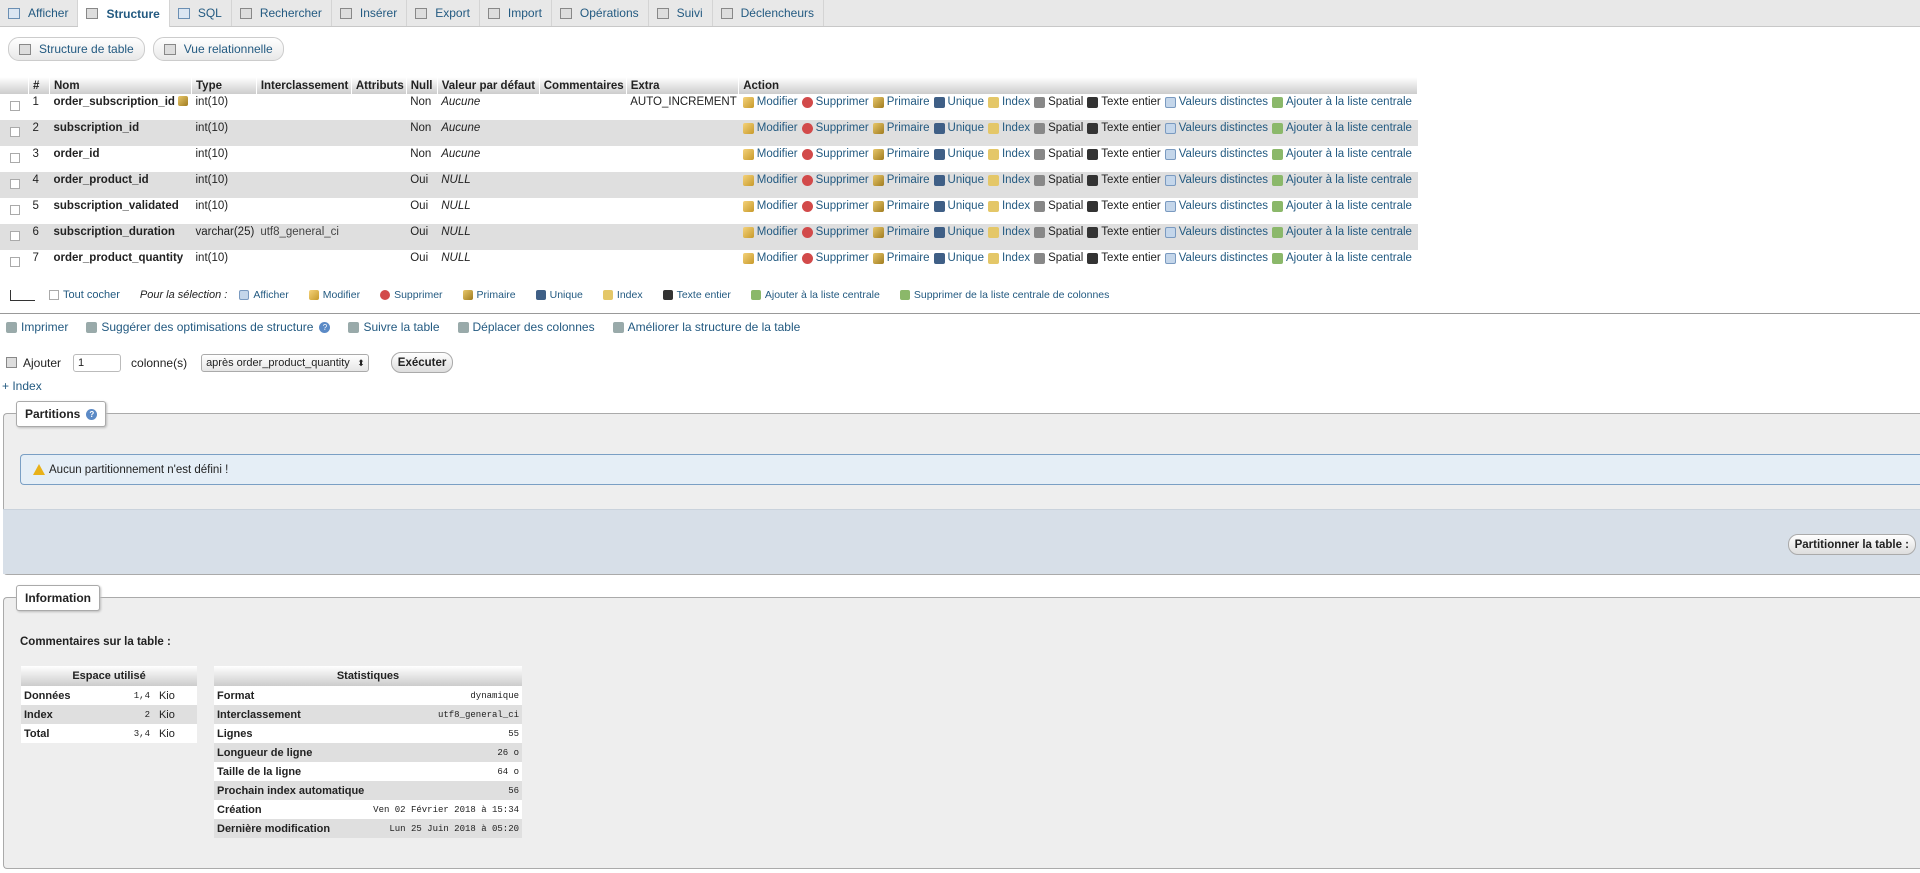 This screenshot has width=1920, height=873. Describe the element at coordinates (208, 327) in the screenshot. I see `suggest-optimizations-link: Suggérer des optimisations de structure?` at that location.